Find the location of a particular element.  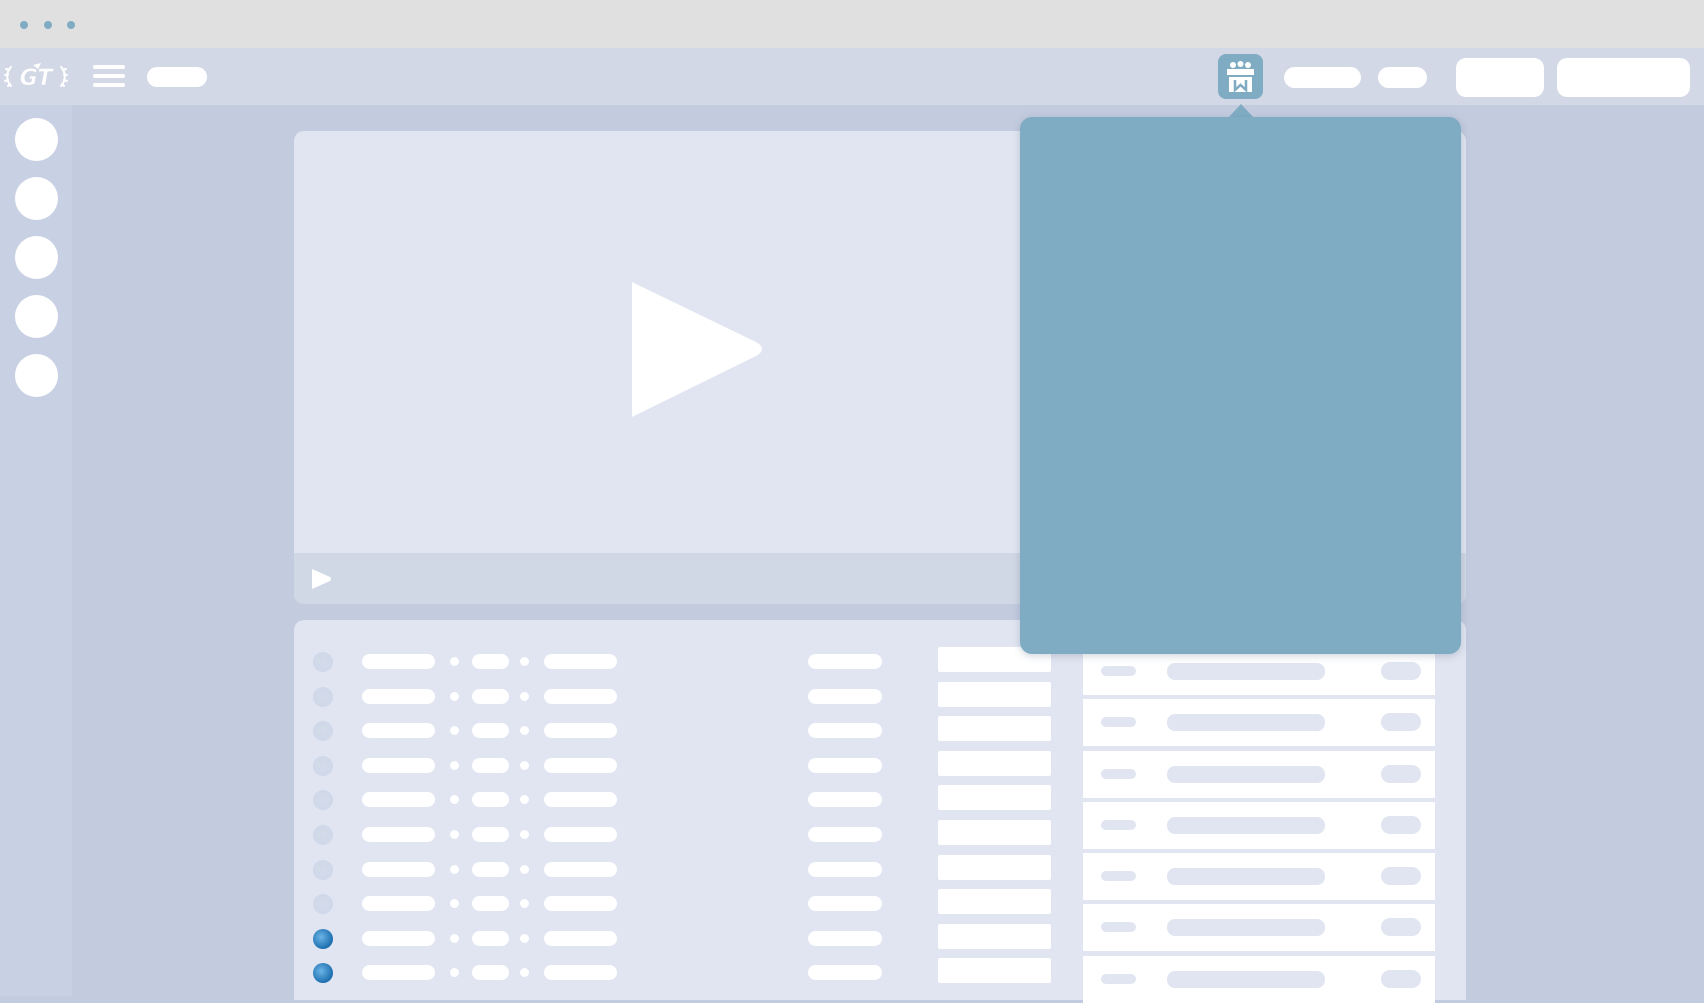

gift-icon is located at coordinates (1240, 77).